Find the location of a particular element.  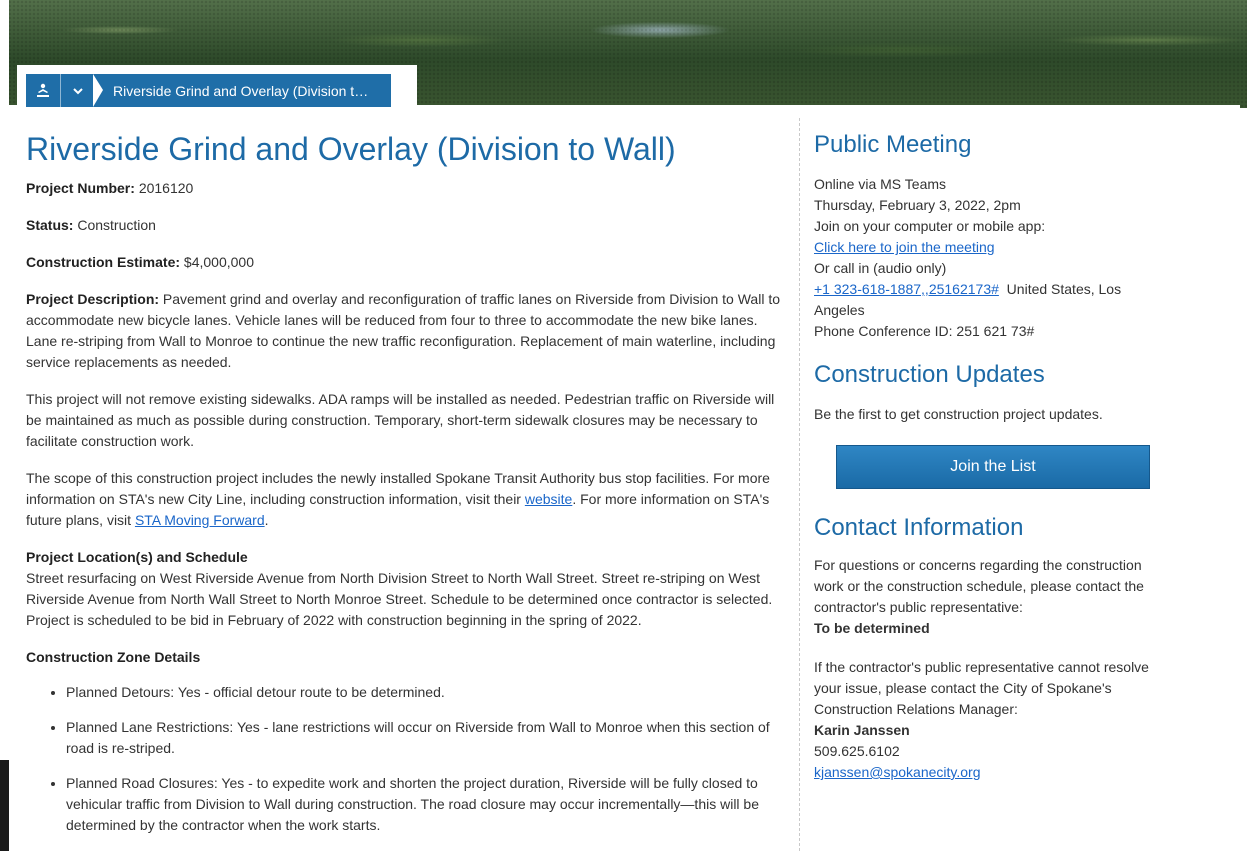

project-status: Status: Construction is located at coordinates (406, 225).